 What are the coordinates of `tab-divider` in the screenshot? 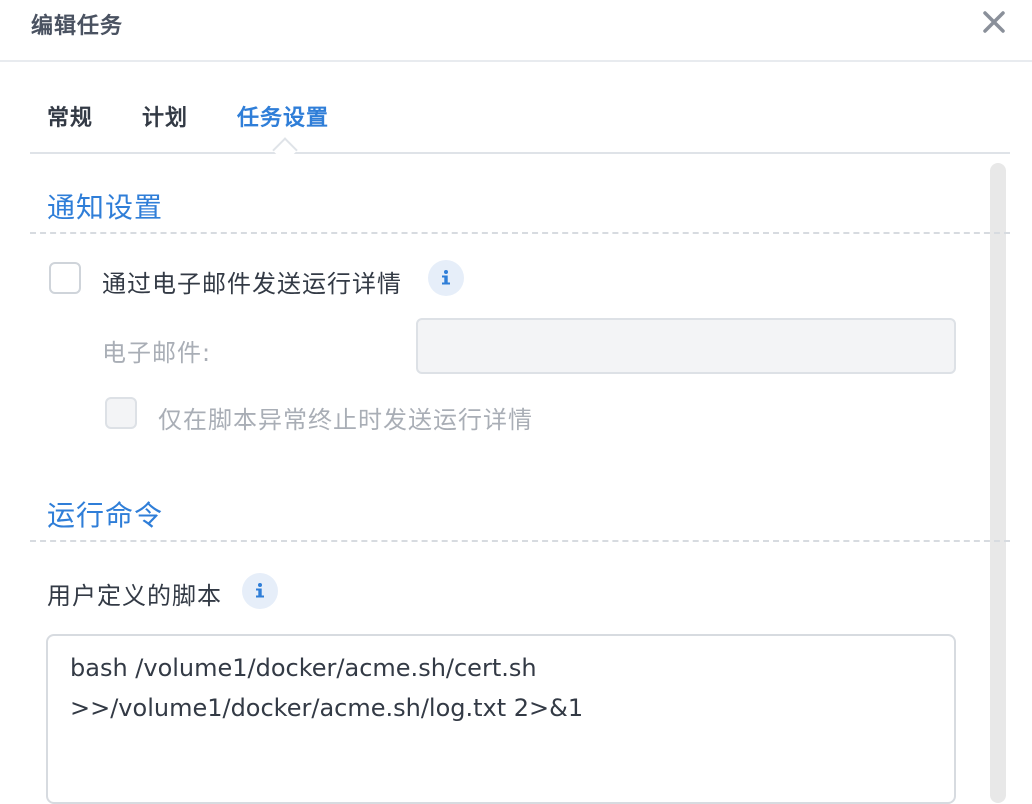 It's located at (520, 153).